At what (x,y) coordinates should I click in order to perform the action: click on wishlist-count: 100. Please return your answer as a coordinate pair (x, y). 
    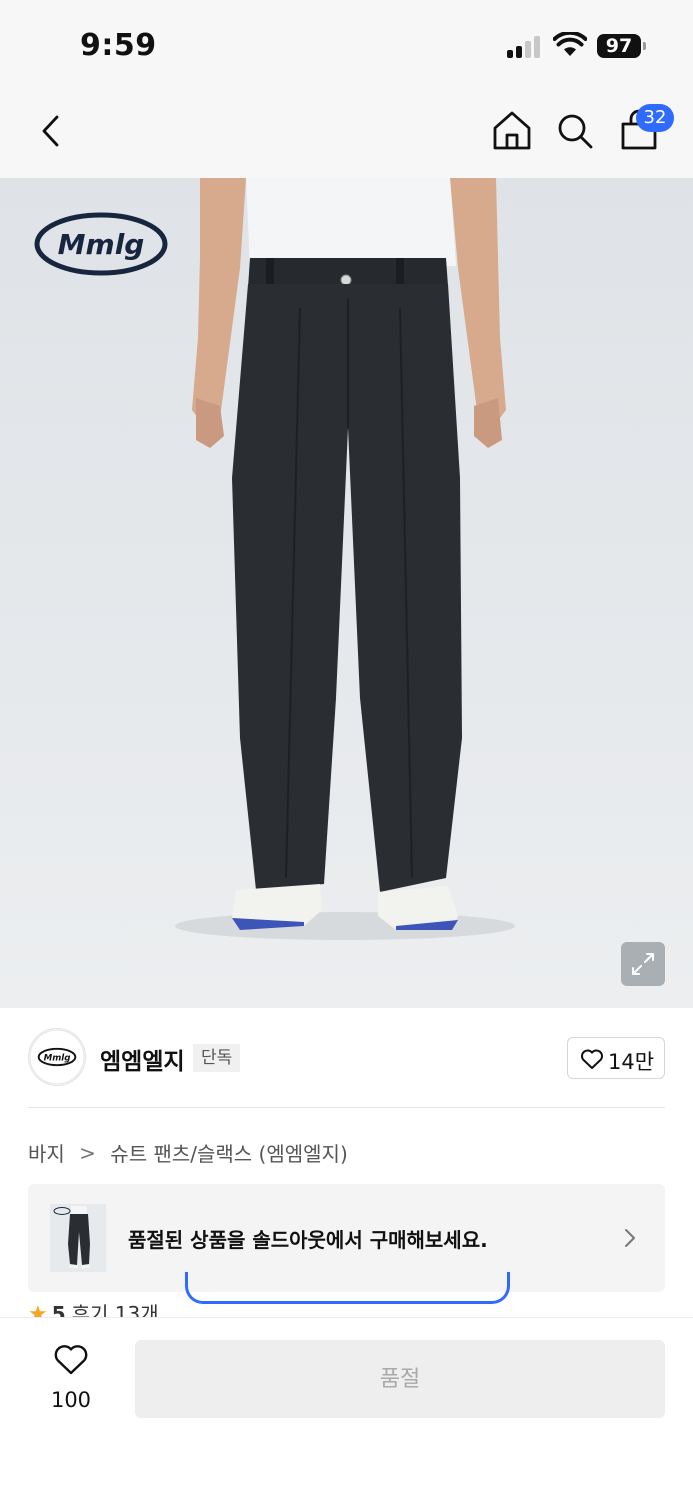
    Looking at the image, I should click on (71, 1400).